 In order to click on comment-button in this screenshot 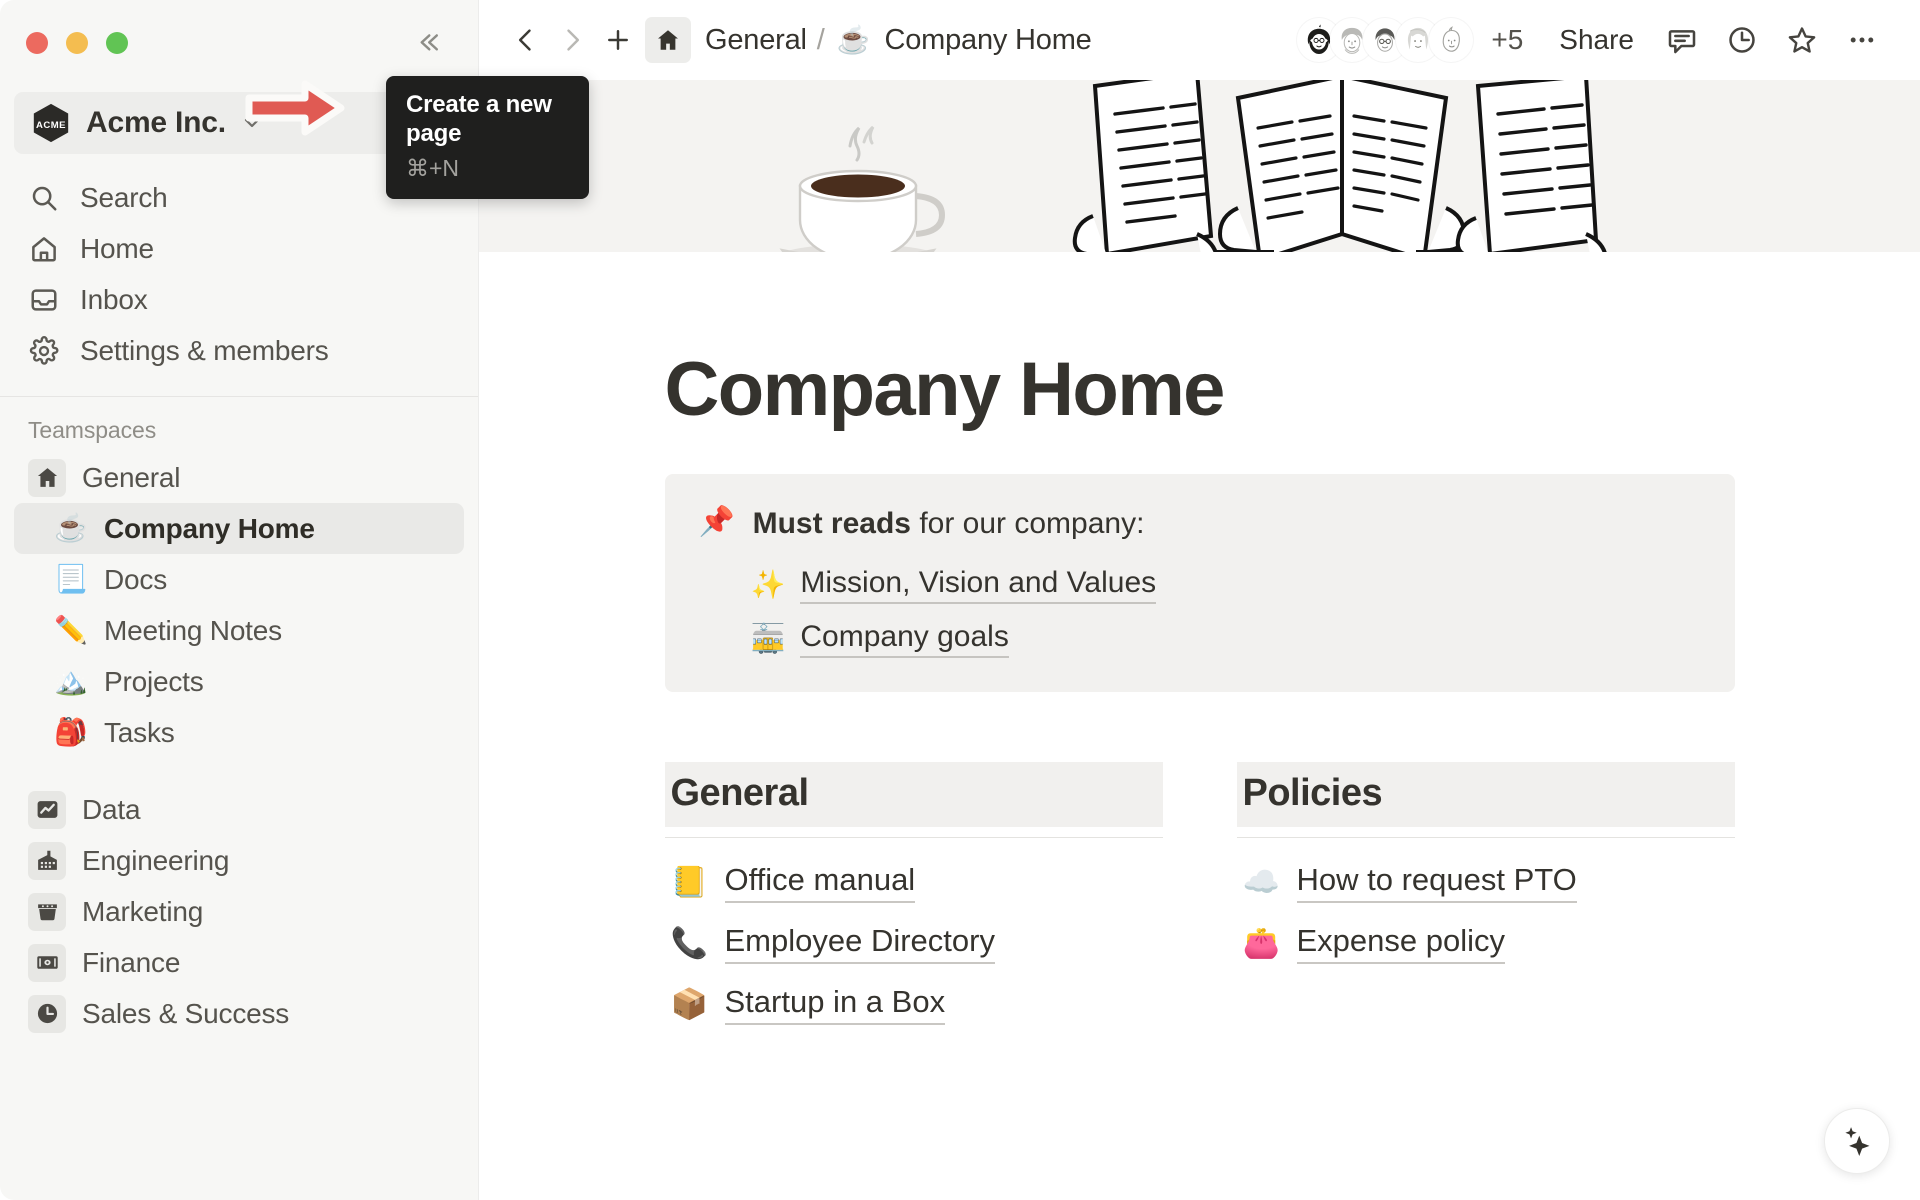, I will do `click(1682, 40)`.